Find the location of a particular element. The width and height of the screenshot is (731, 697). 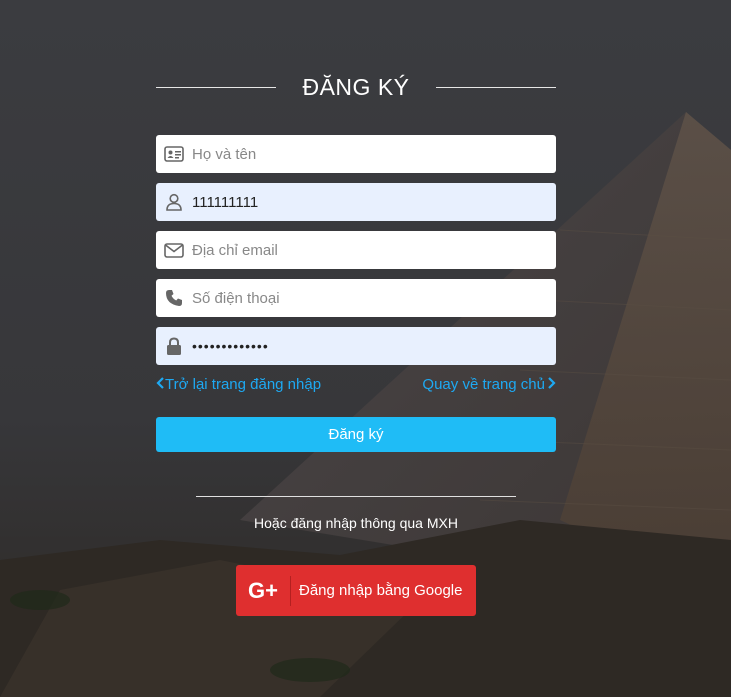

envelope-icon is located at coordinates (174, 250).